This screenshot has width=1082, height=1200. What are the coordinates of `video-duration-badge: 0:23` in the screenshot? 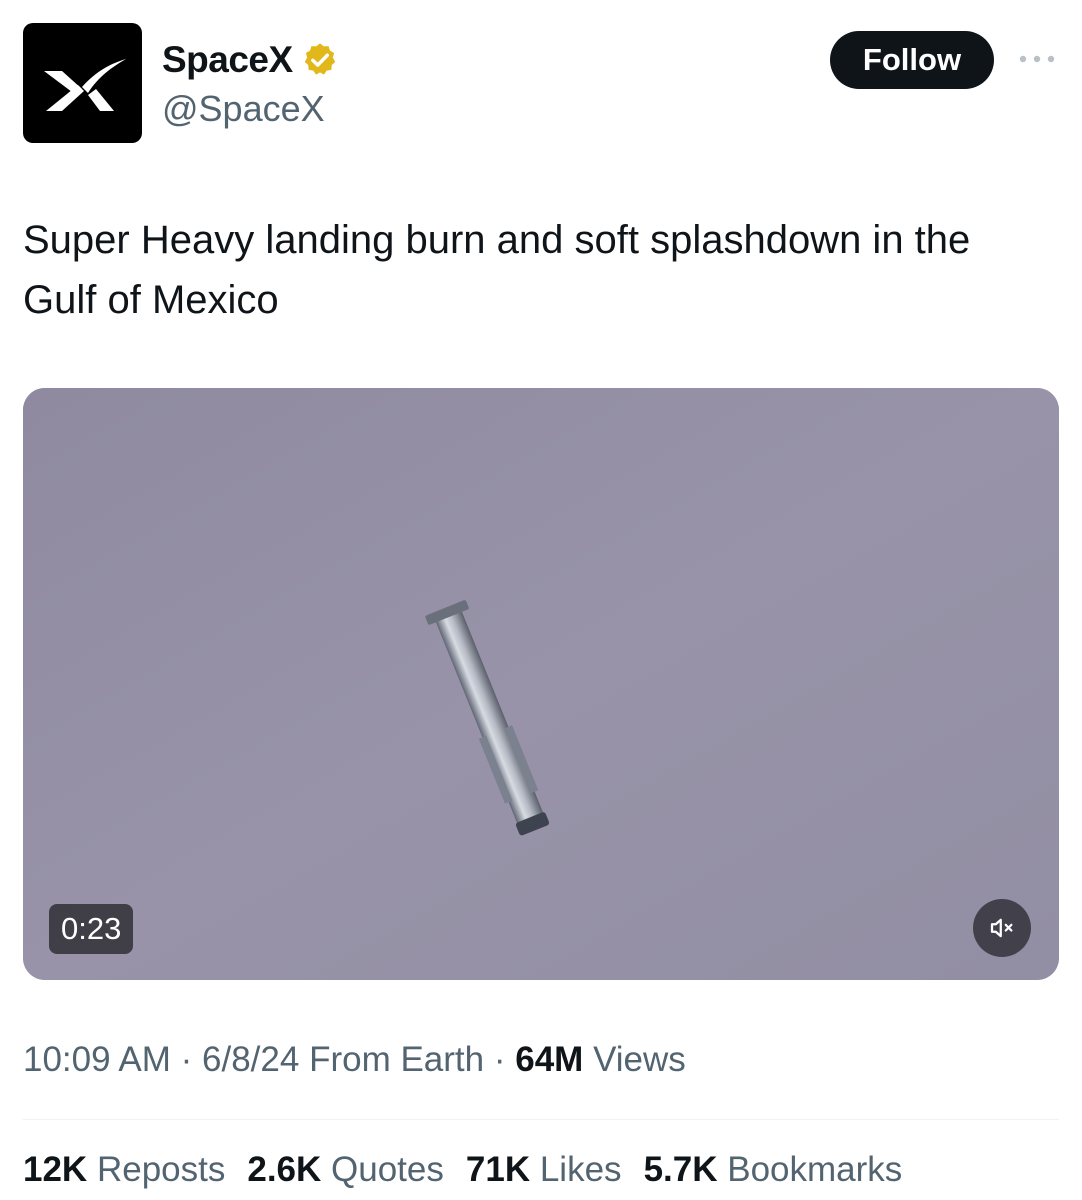 It's located at (91, 929).